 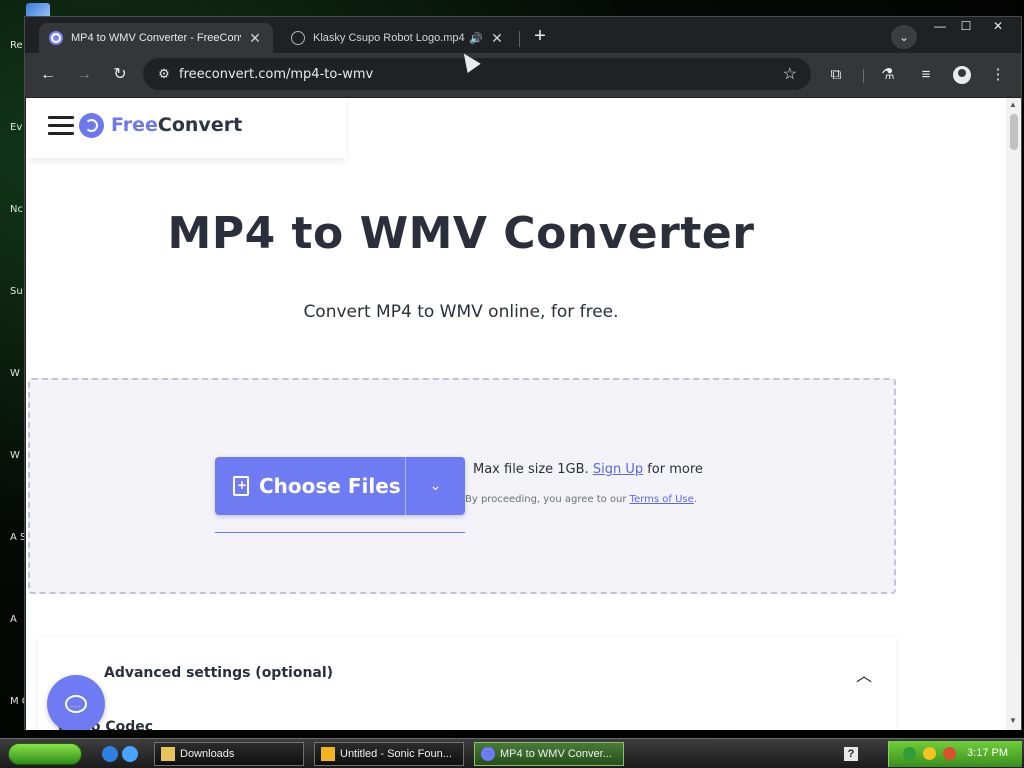 I want to click on freeconvert-favicon-icon, so click(x=56, y=38).